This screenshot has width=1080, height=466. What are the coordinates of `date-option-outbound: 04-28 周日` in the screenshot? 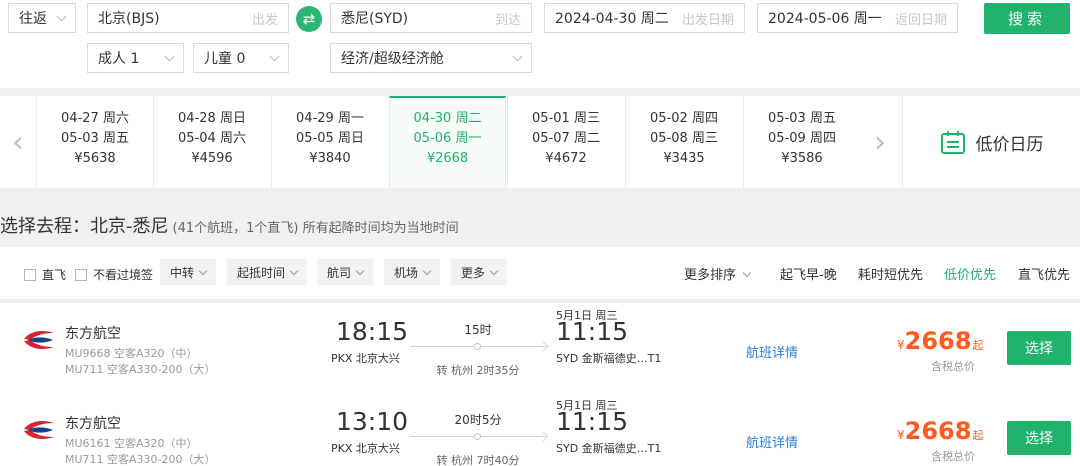 It's located at (212, 118).